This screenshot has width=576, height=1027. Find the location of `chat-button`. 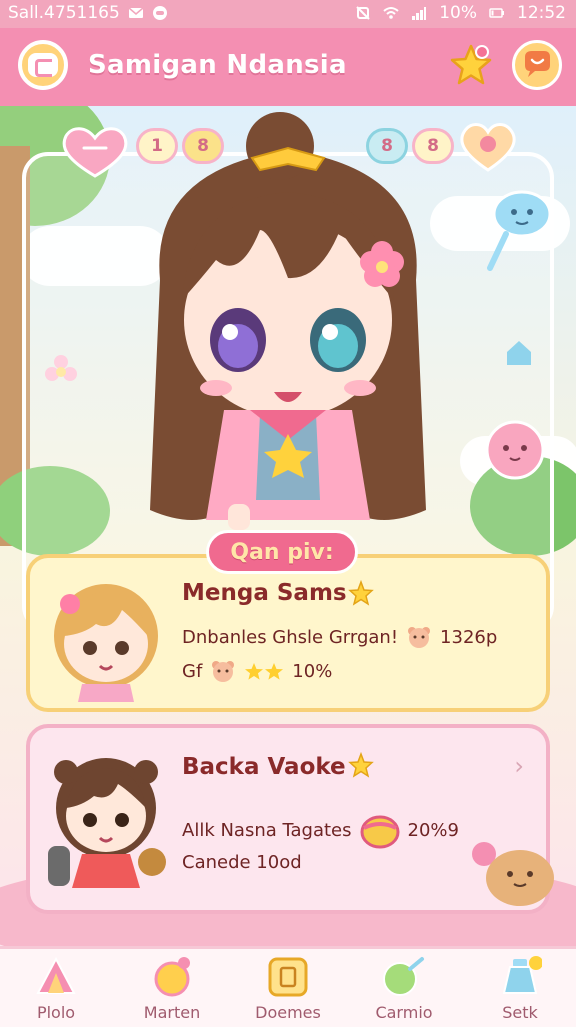

chat-button is located at coordinates (537, 65).